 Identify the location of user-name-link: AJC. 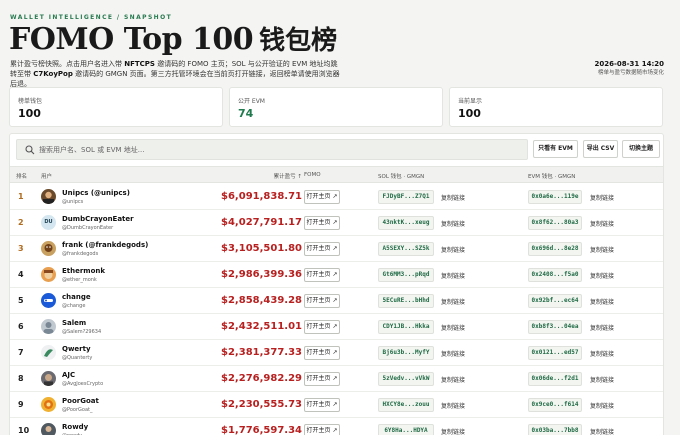
(68, 375).